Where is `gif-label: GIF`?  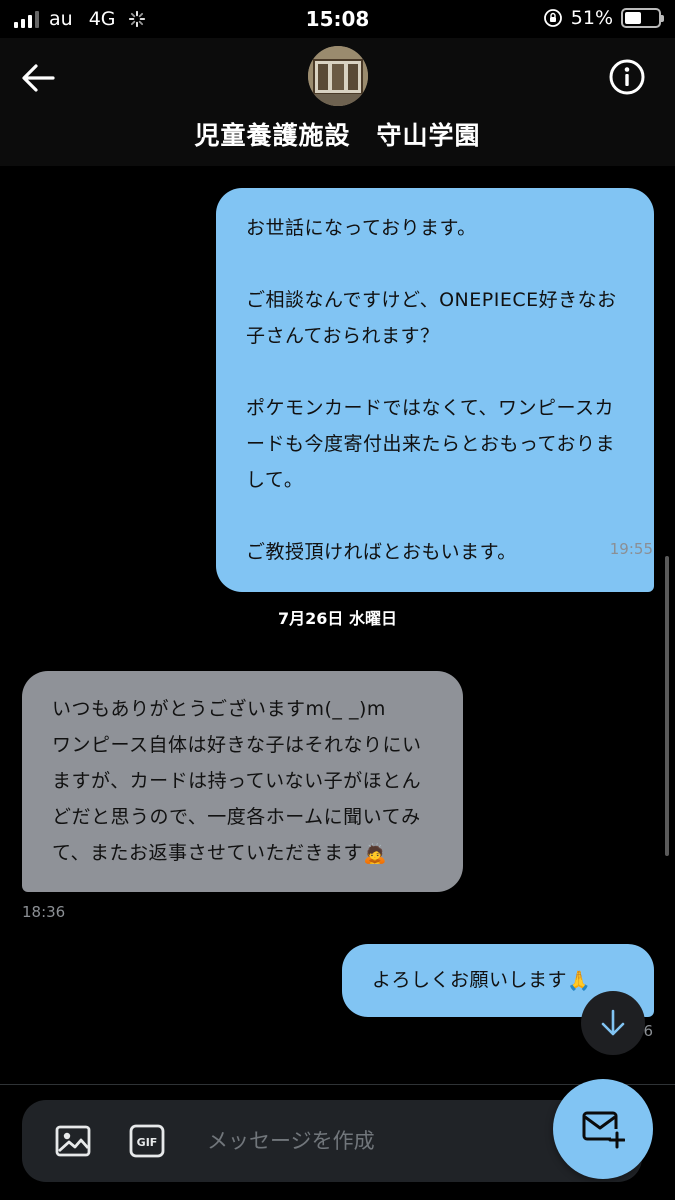 gif-label: GIF is located at coordinates (147, 1142).